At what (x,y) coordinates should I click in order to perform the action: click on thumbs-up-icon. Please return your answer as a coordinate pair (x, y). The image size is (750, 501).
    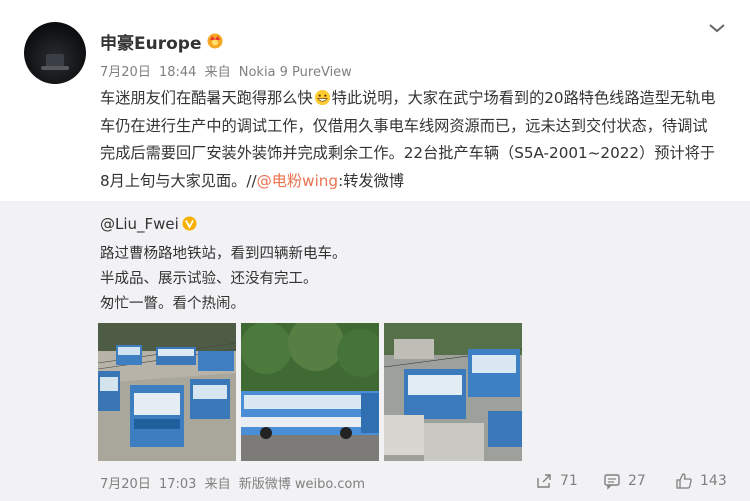
    Looking at the image, I should click on (684, 481).